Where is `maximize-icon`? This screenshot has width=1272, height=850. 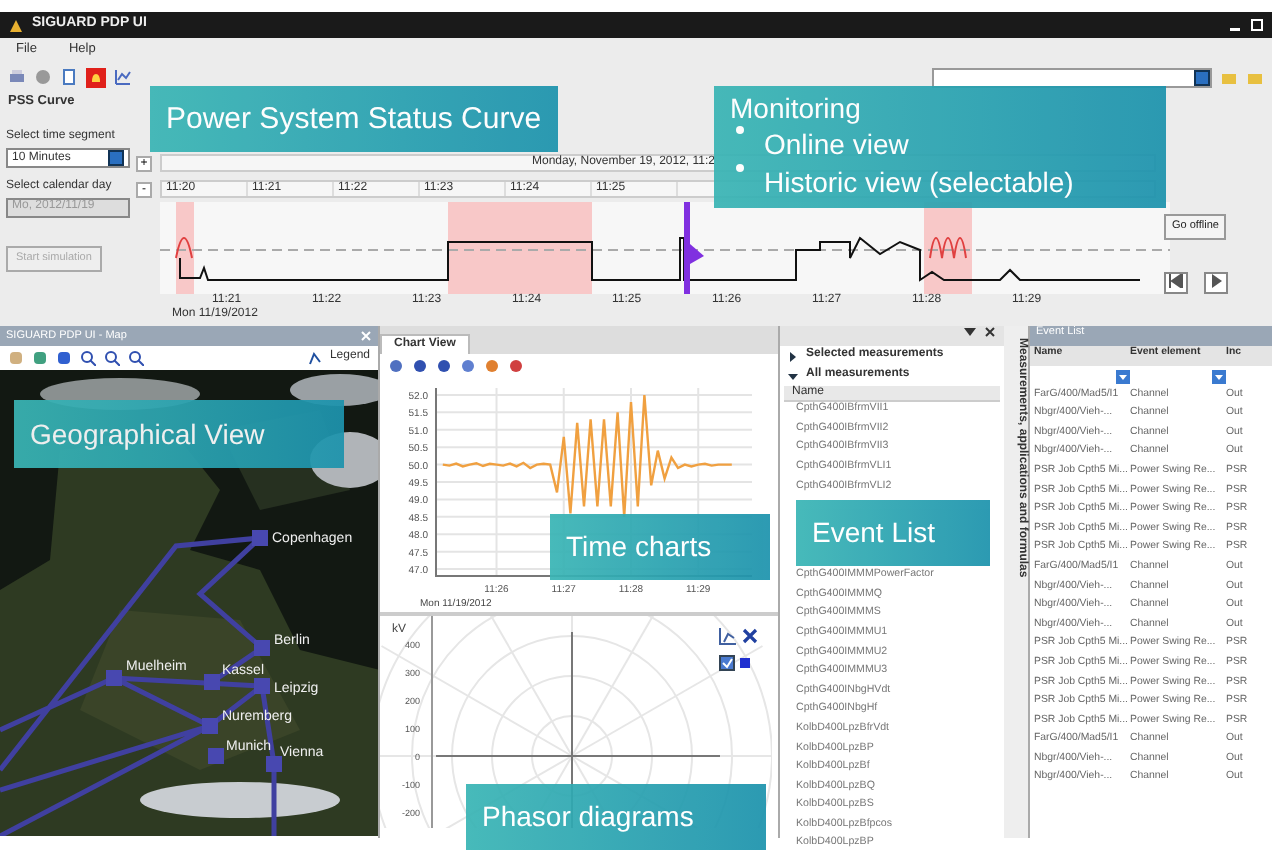
maximize-icon is located at coordinates (1257, 25).